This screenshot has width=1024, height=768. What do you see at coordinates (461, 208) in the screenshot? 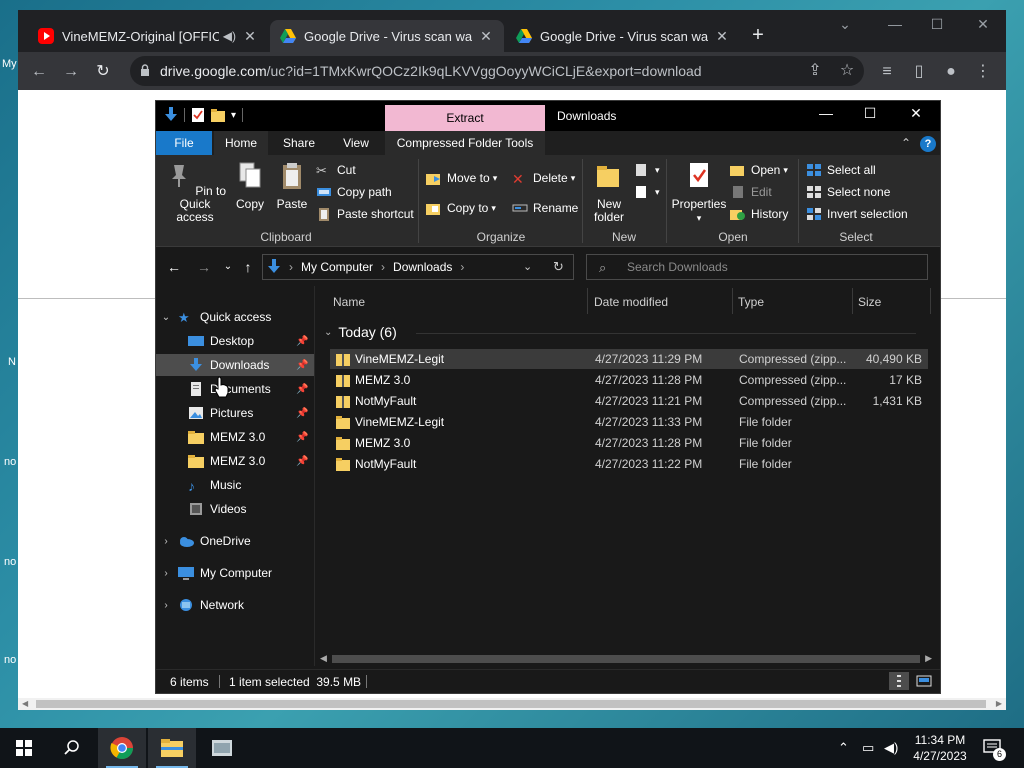
I see `copy-to-button: Copy to ▾` at bounding box center [461, 208].